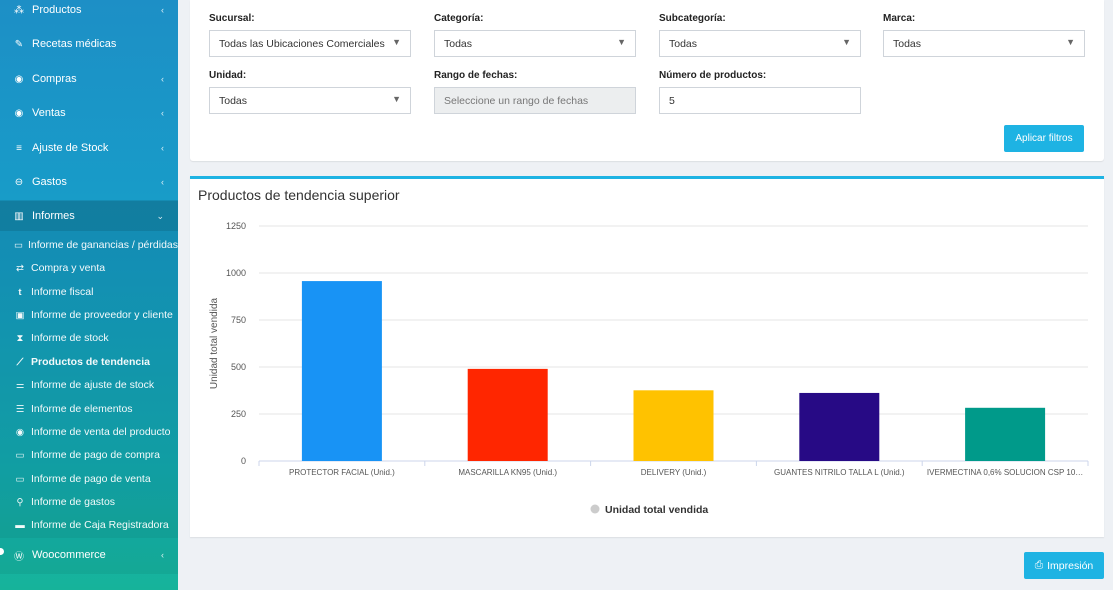 This screenshot has height=590, width=1113. Describe the element at coordinates (101, 432) in the screenshot. I see `subitem-label: Informe de venta del producto` at that location.